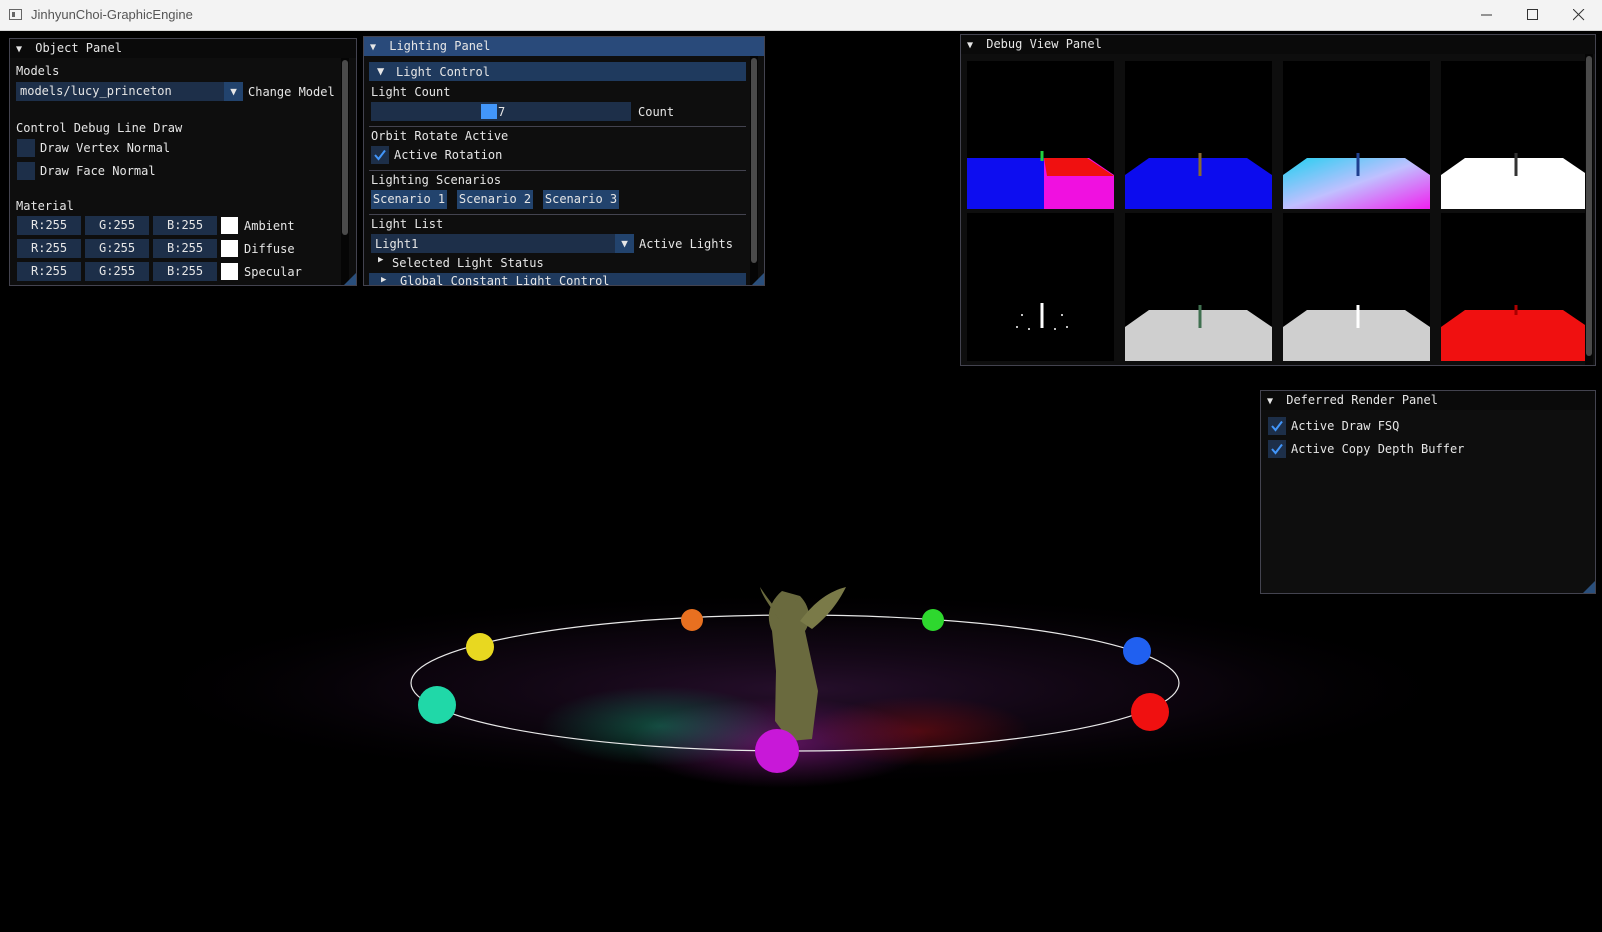  I want to click on ambient-r-input: R:255, so click(49, 225).